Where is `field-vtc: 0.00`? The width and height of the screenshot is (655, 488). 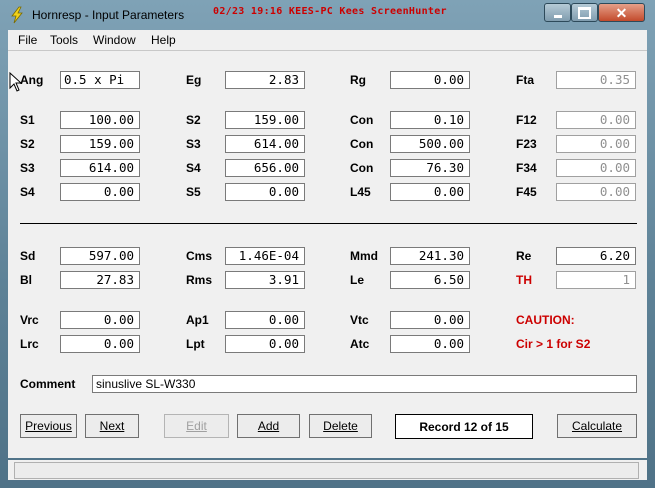
field-vtc: 0.00 is located at coordinates (430, 320).